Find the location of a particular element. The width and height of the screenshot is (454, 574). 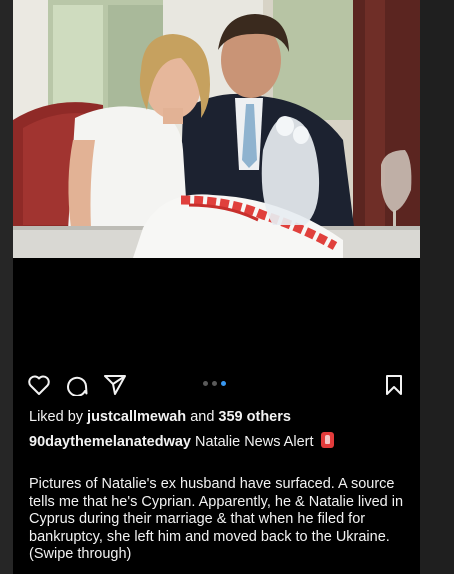

paper-plane-icon is located at coordinates (115, 385).